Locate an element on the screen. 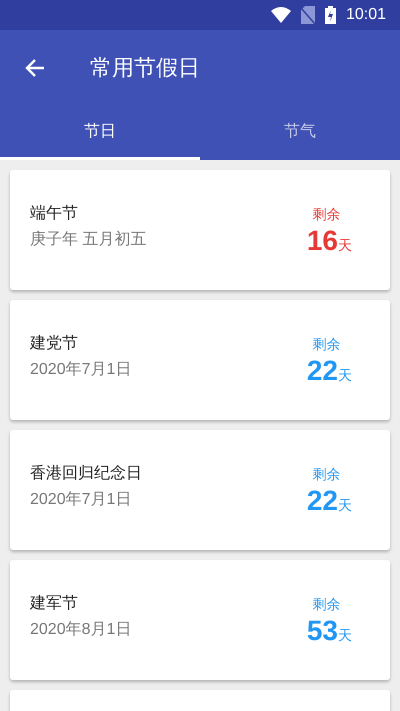 This screenshot has height=711, width=400. wifi-icon is located at coordinates (280, 15).